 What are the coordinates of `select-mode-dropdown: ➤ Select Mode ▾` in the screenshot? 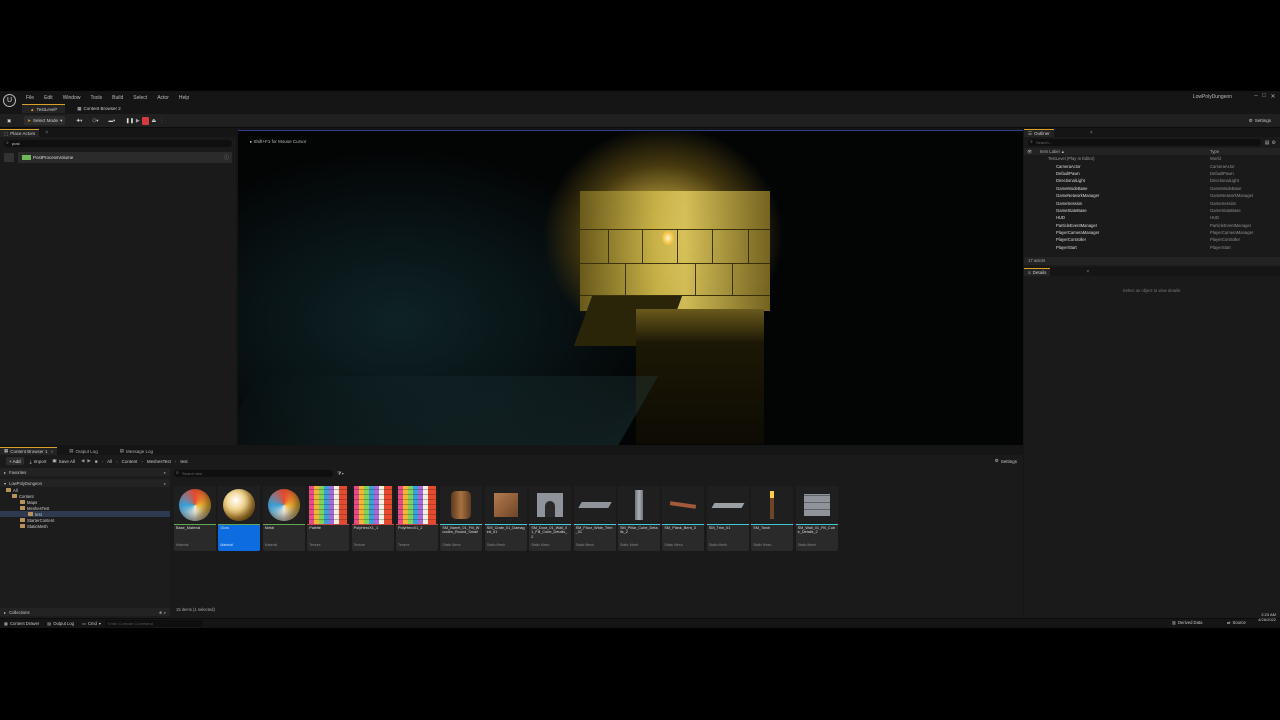 It's located at (45, 120).